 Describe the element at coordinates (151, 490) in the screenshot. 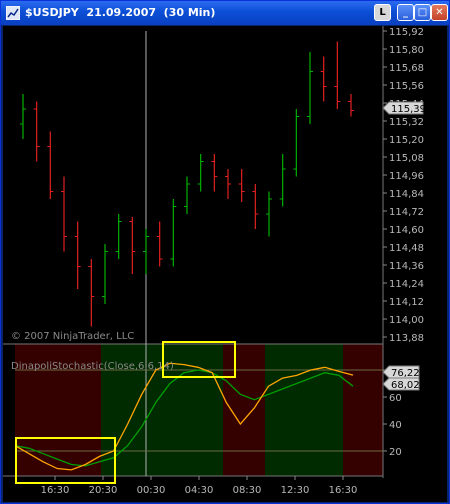

I see `svg-text: 00:30` at that location.